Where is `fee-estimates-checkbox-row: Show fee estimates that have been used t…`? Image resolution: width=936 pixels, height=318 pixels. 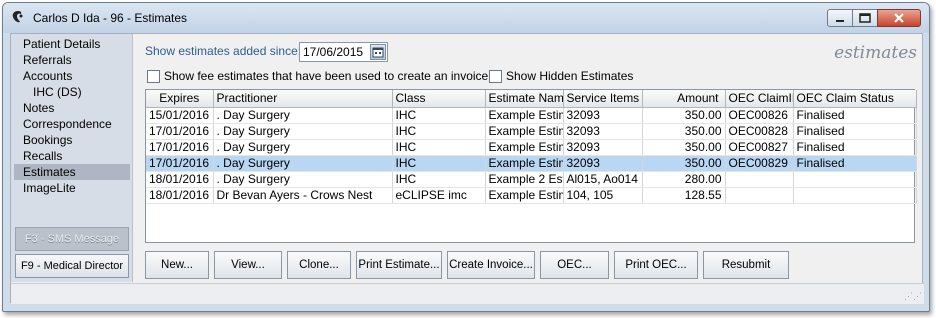
fee-estimates-checkbox-row: Show fee estimates that have been used t… is located at coordinates (317, 76).